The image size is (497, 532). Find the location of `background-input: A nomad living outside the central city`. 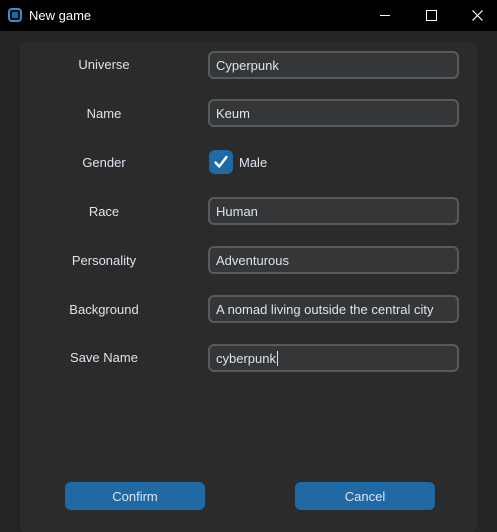

background-input: A nomad living outside the central city is located at coordinates (333, 309).